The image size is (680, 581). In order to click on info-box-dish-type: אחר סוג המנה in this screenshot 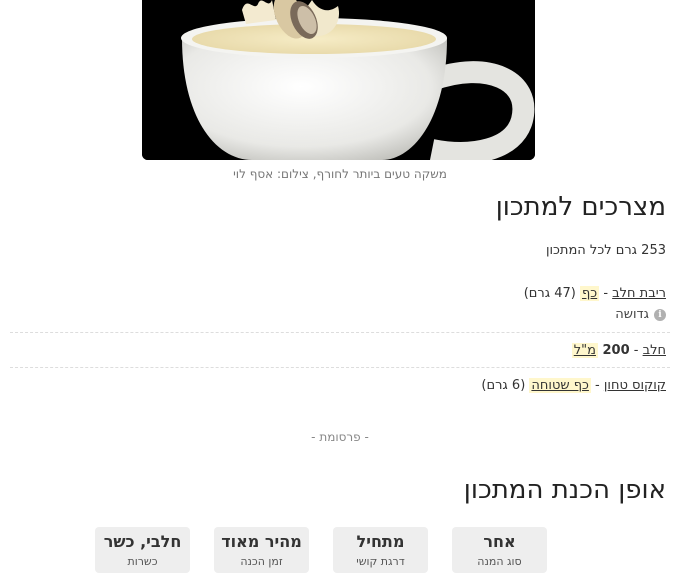, I will do `click(499, 550)`.